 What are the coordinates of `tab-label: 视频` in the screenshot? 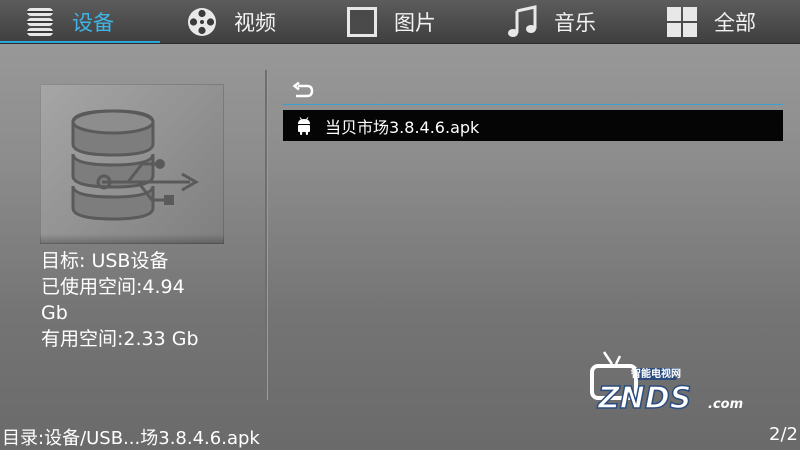 It's located at (255, 23).